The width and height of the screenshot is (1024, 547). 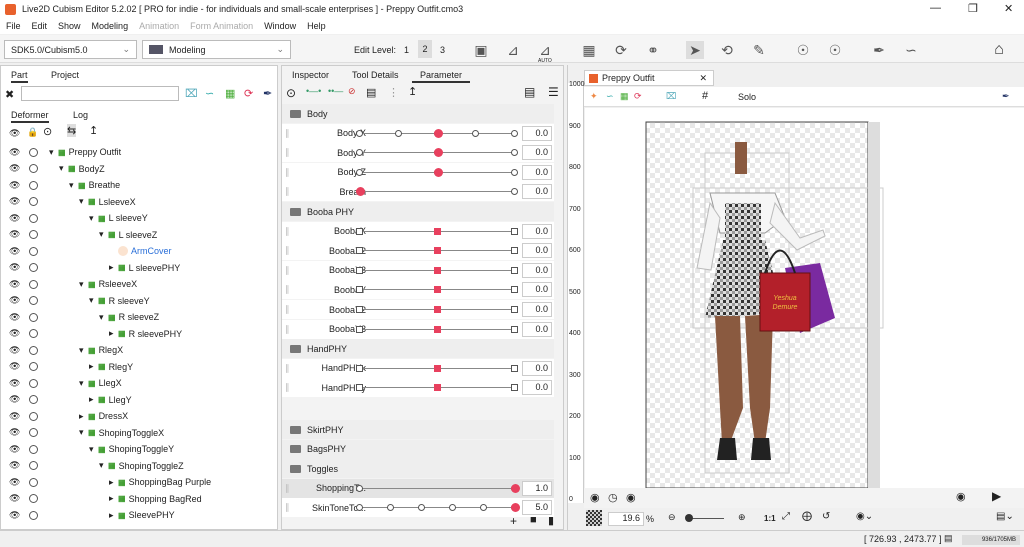 What do you see at coordinates (553, 92) in the screenshot?
I see `menu-icon: ☰` at bounding box center [553, 92].